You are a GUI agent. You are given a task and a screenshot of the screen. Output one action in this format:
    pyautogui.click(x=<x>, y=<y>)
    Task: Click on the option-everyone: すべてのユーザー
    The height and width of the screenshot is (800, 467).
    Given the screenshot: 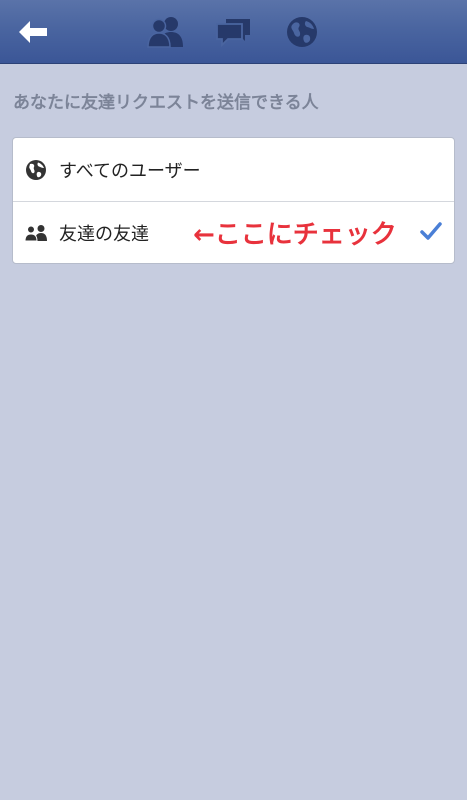 What is the action you would take?
    pyautogui.click(x=233, y=170)
    